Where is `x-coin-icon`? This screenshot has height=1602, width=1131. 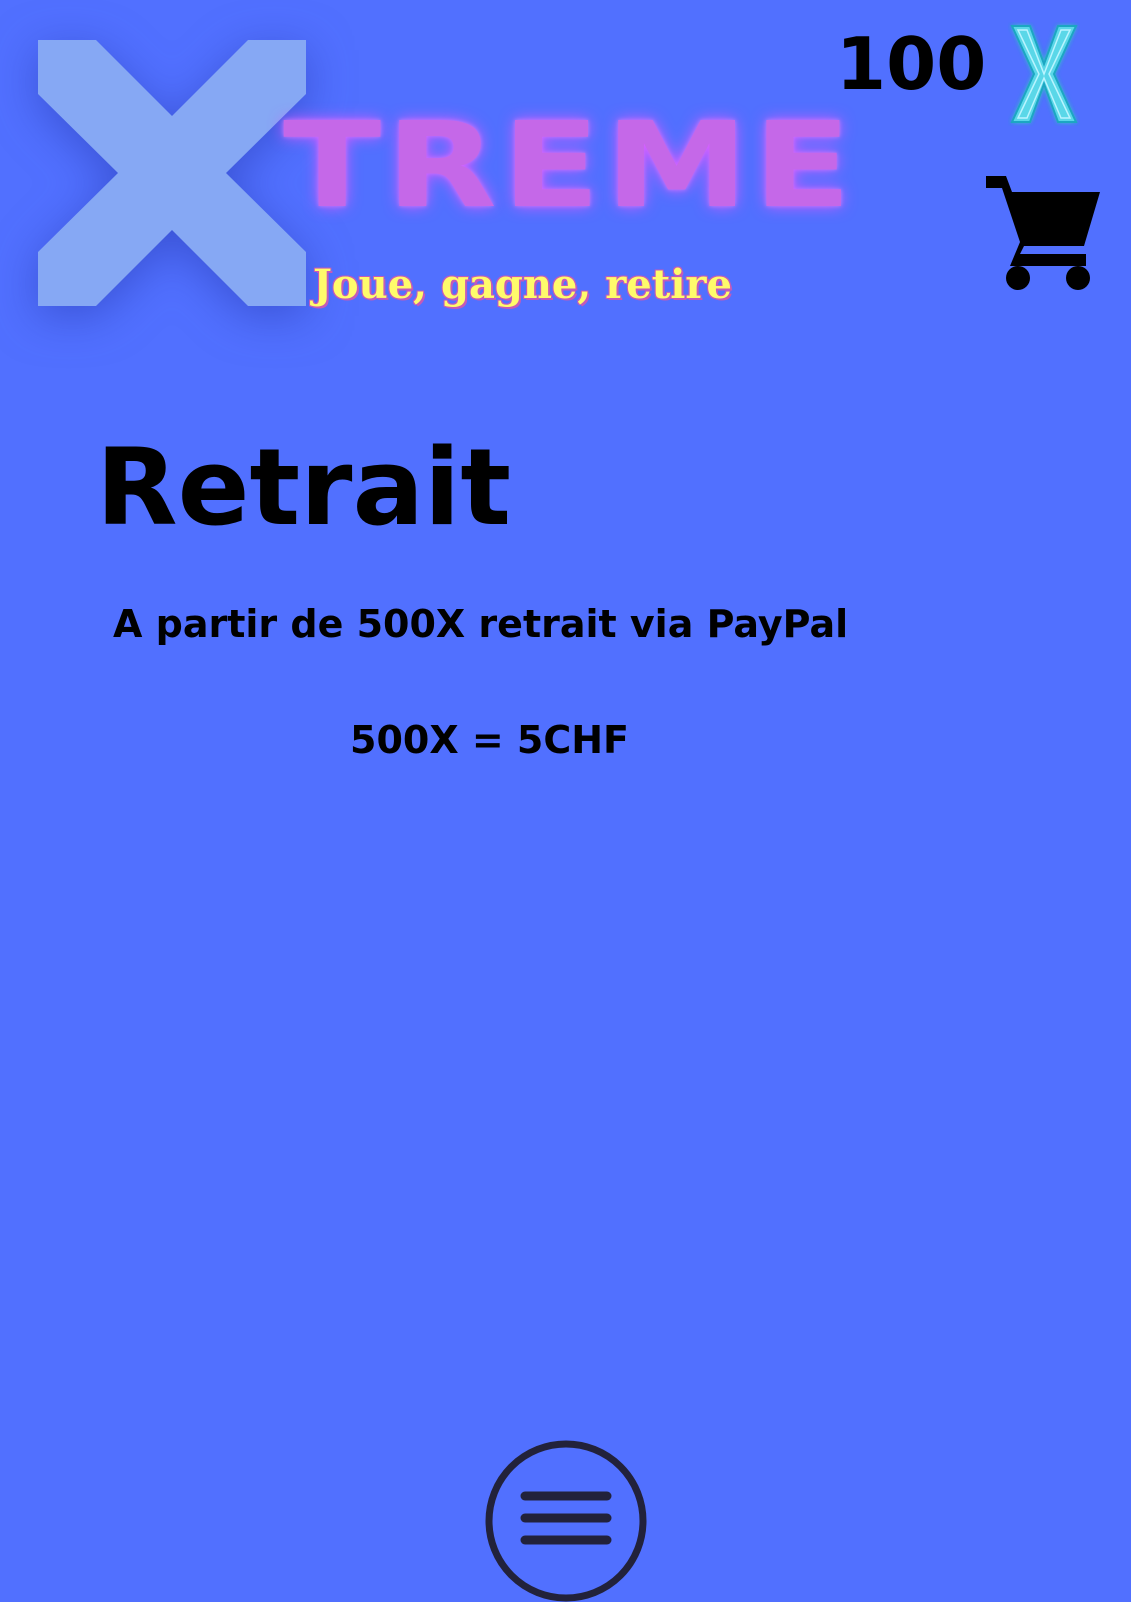 x-coin-icon is located at coordinates (1044, 74).